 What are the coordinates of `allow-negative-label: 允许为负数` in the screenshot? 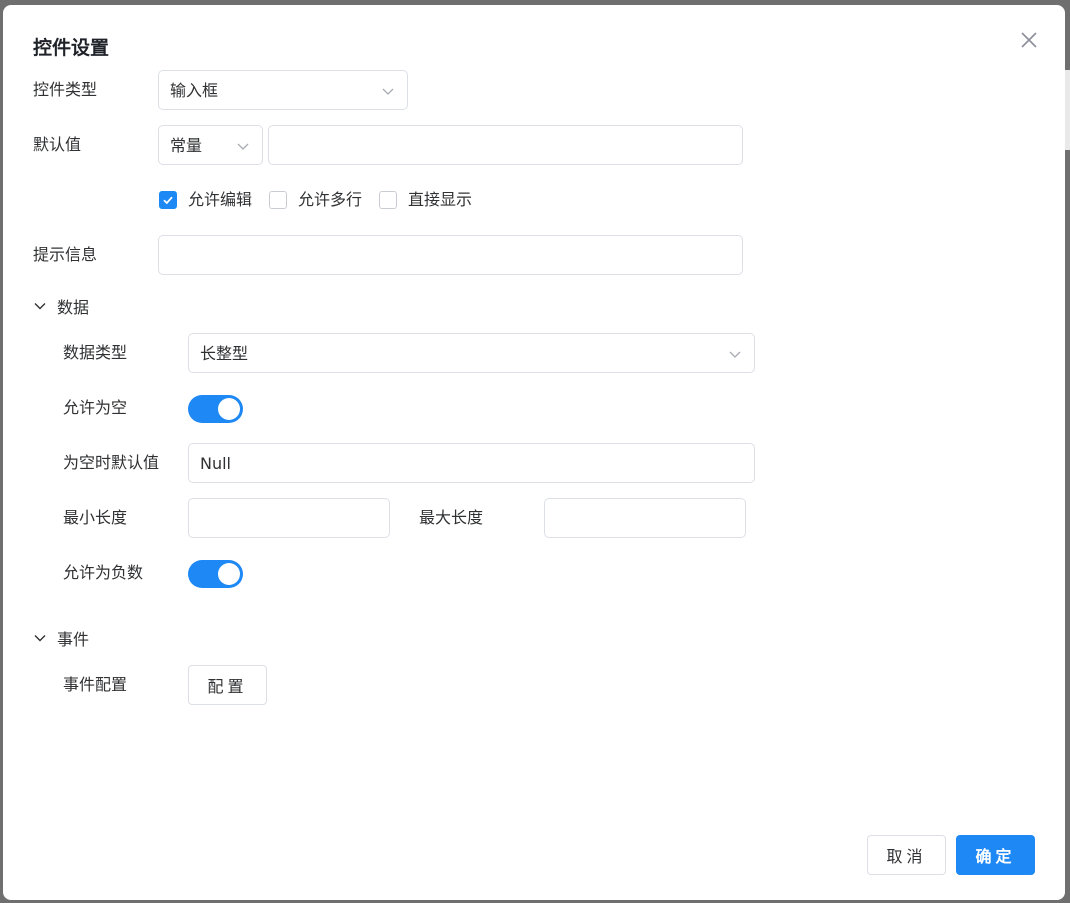 It's located at (103, 572).